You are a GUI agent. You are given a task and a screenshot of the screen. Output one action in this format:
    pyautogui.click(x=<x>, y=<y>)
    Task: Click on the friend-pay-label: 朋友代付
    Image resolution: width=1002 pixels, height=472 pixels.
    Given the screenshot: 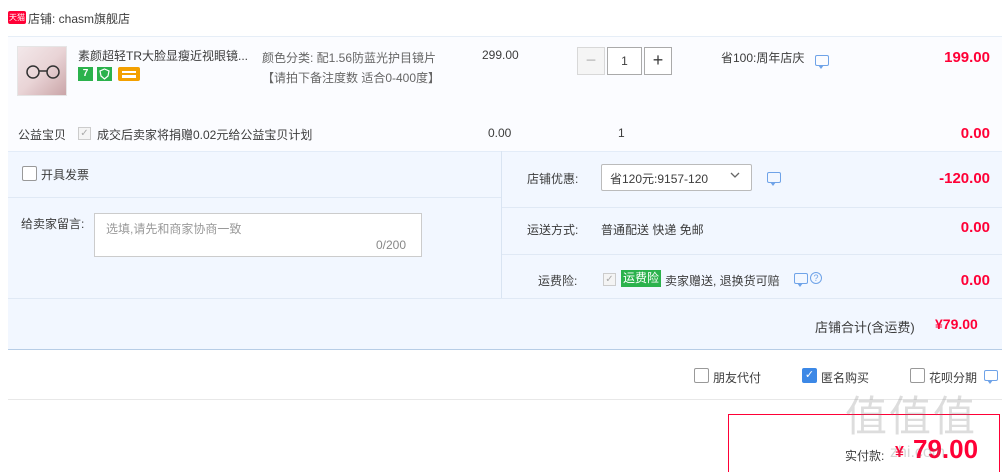 What is the action you would take?
    pyautogui.click(x=737, y=377)
    